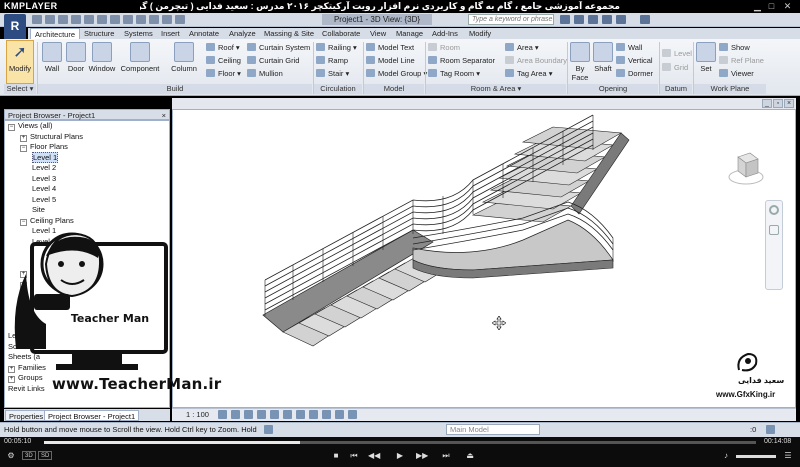 The height and width of the screenshot is (467, 800). Describe the element at coordinates (593, 19) in the screenshot. I see `communication-icon` at that location.